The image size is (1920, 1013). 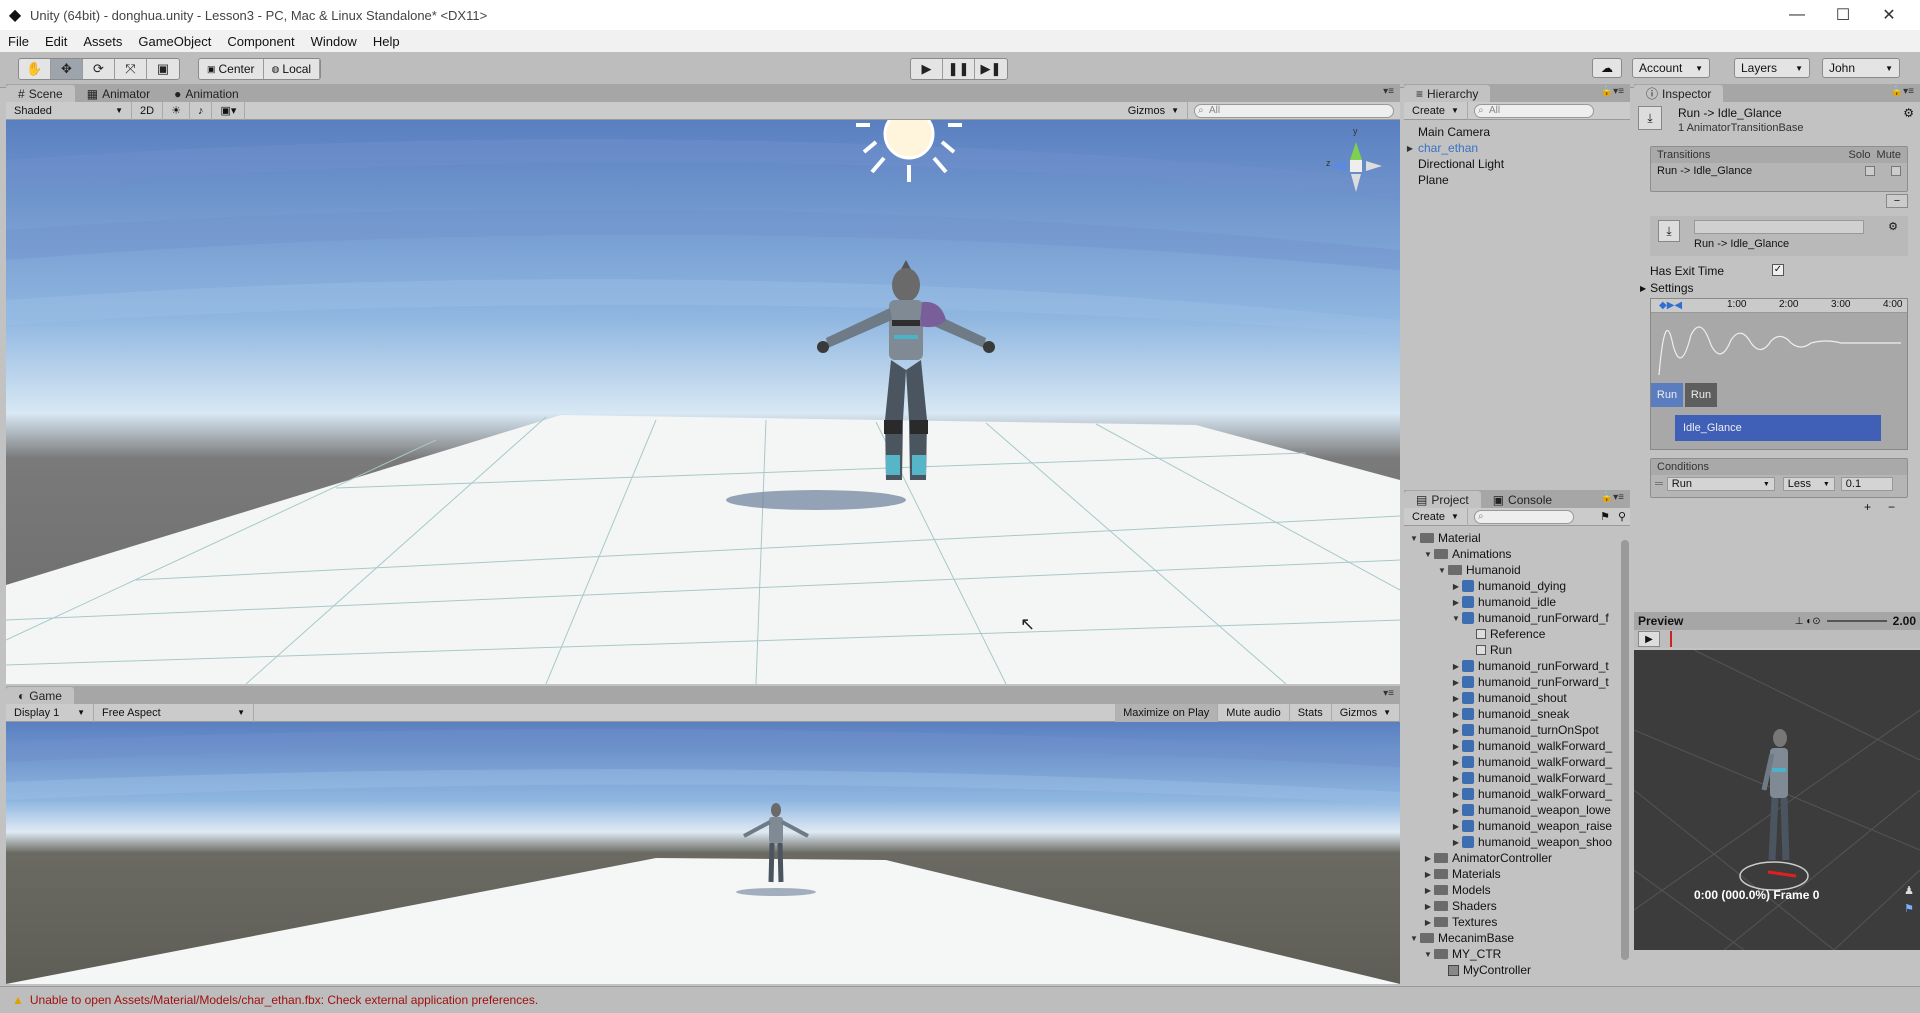 What do you see at coordinates (1625, 750) in the screenshot?
I see `project-scrollbar` at bounding box center [1625, 750].